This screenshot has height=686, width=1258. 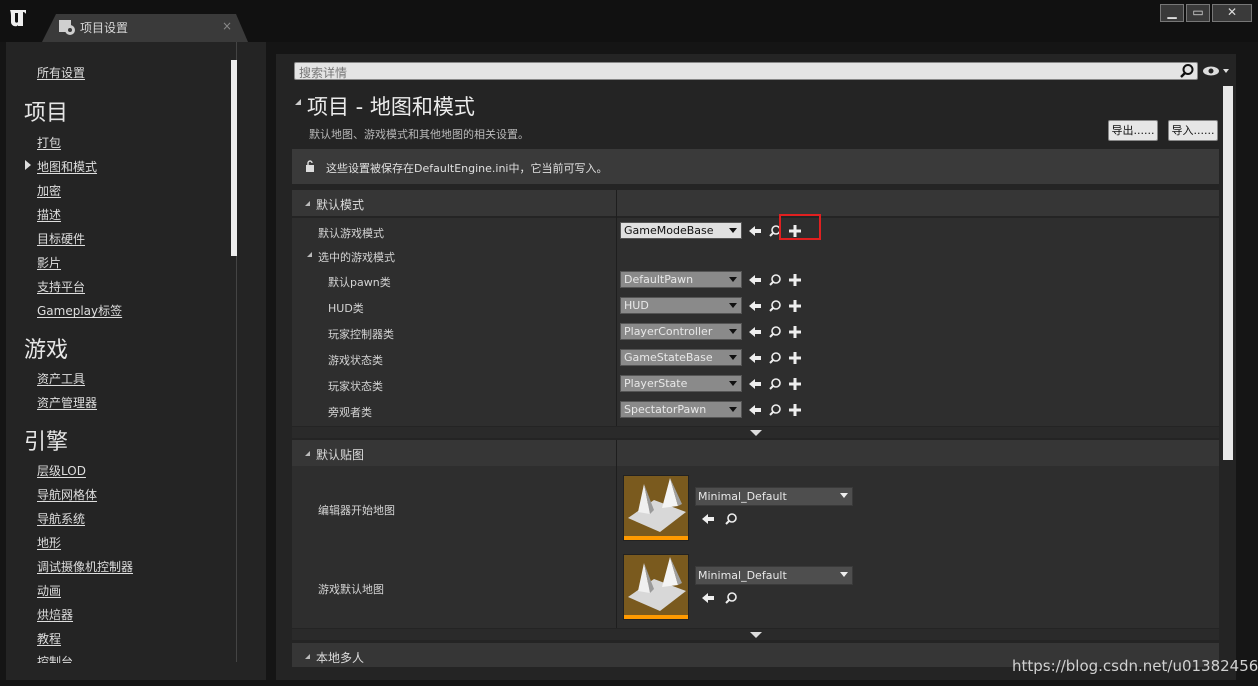 What do you see at coordinates (79, 310) in the screenshot?
I see `sidebar-item-gameplay-tags: Gameplay标签` at bounding box center [79, 310].